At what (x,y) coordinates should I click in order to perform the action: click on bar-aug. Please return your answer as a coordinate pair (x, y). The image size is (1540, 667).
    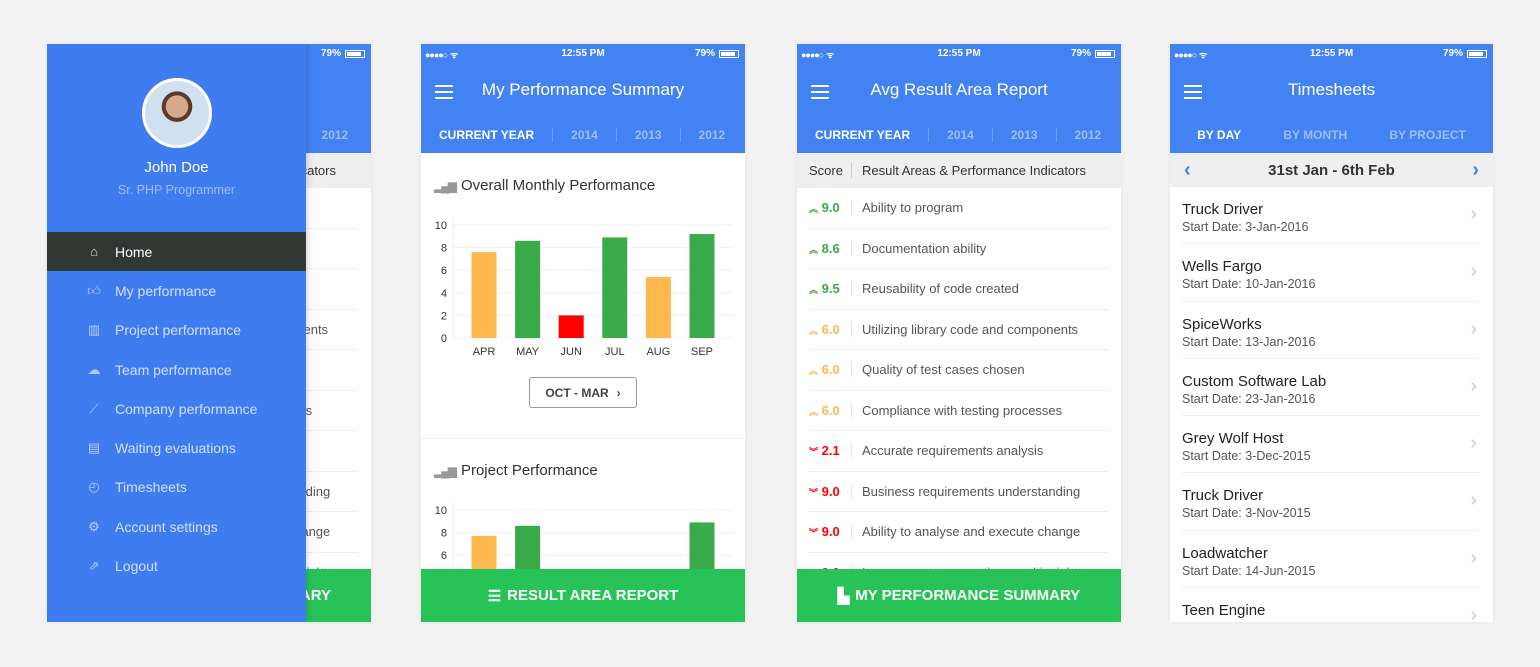
    Looking at the image, I should click on (658, 307).